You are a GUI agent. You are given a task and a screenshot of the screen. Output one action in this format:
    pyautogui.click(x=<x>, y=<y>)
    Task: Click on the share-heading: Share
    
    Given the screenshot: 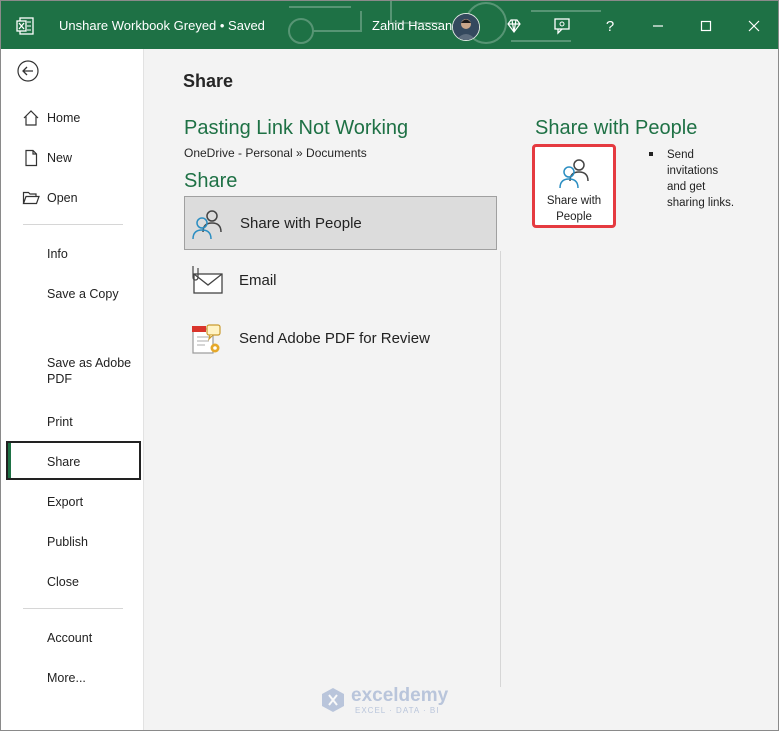 What is the action you would take?
    pyautogui.click(x=211, y=181)
    